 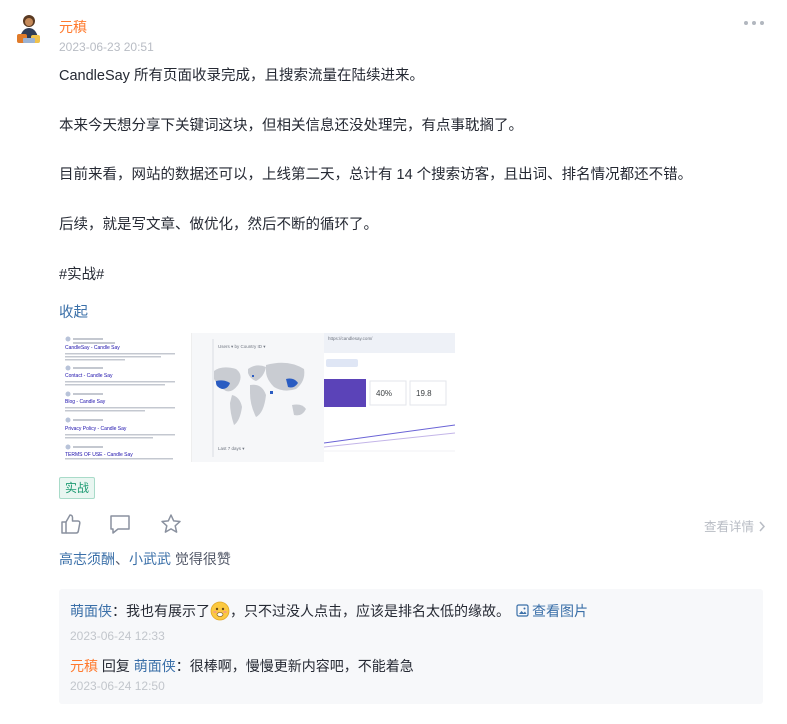 I want to click on grimace-emoji-icon, so click(x=220, y=611).